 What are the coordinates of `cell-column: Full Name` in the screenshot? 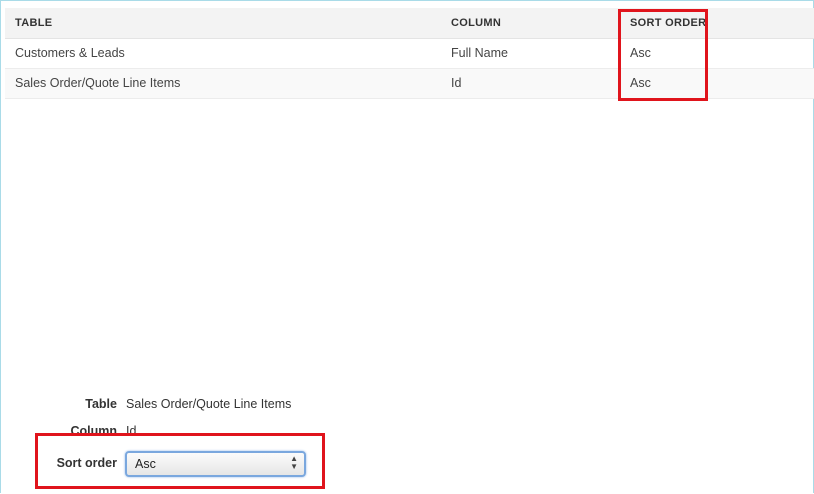 It's located at (479, 53).